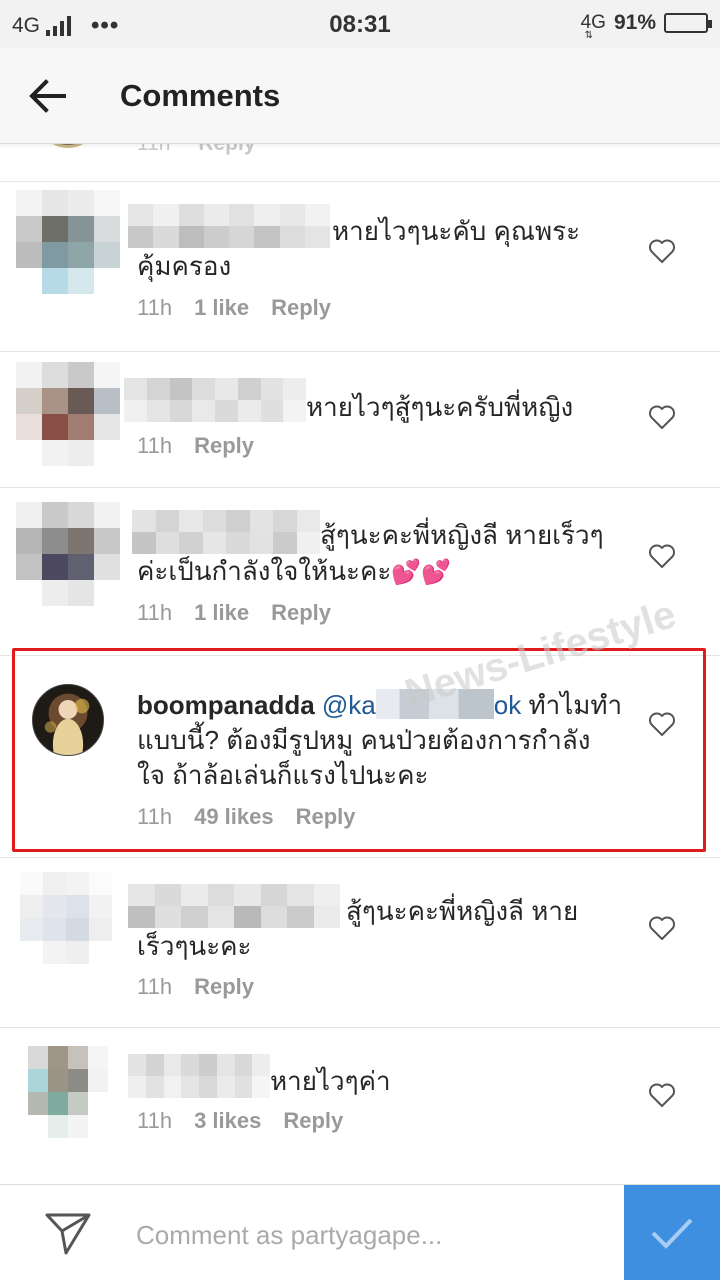 This screenshot has width=720, height=1280. What do you see at coordinates (360, 96) in the screenshot?
I see `header-bar: Comments` at bounding box center [360, 96].